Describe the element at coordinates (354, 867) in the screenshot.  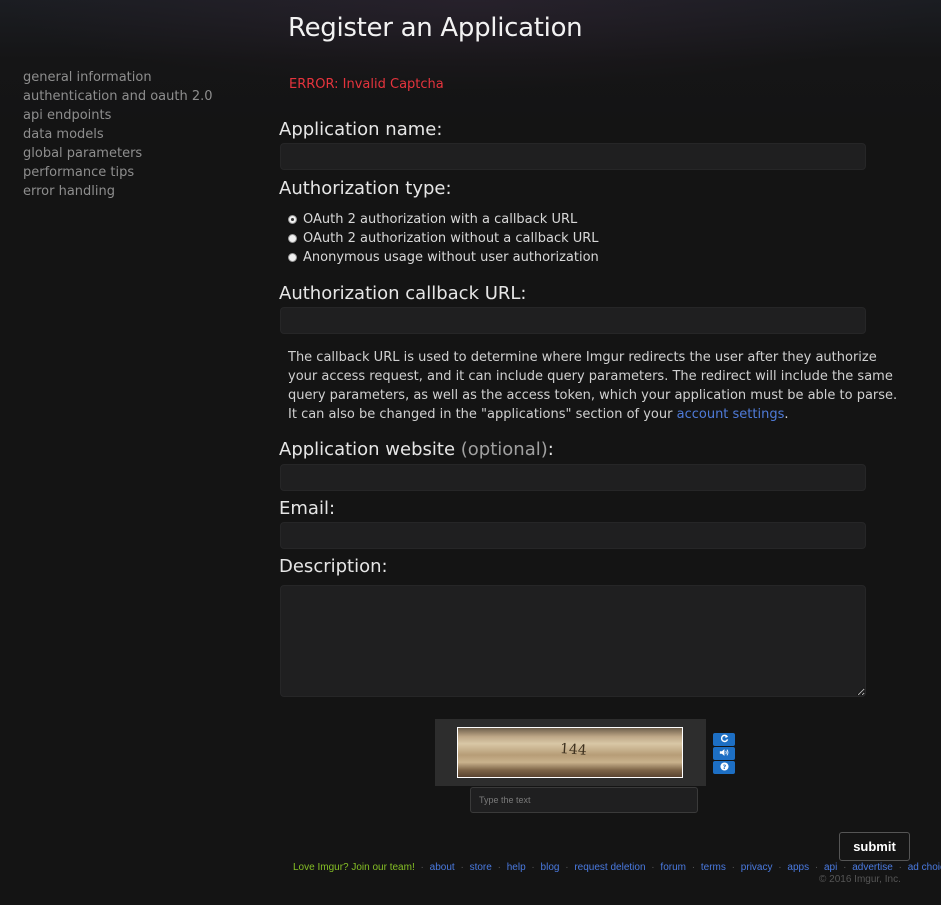
I see `footer-join-team-link: Love Imgur? Join our team!` at that location.